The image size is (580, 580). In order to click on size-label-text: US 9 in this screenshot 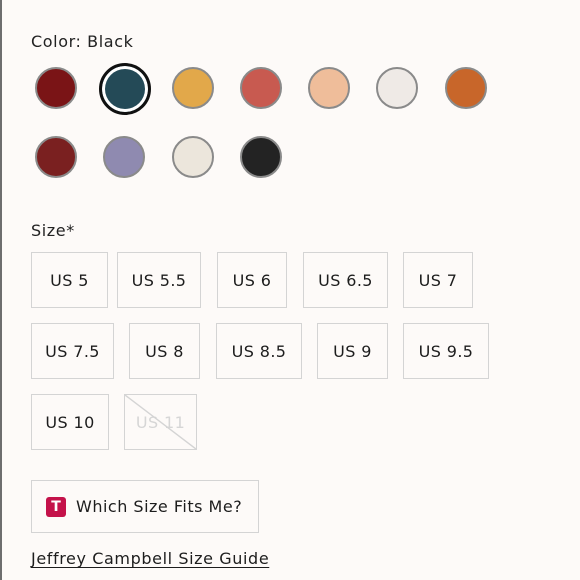, I will do `click(352, 351)`.